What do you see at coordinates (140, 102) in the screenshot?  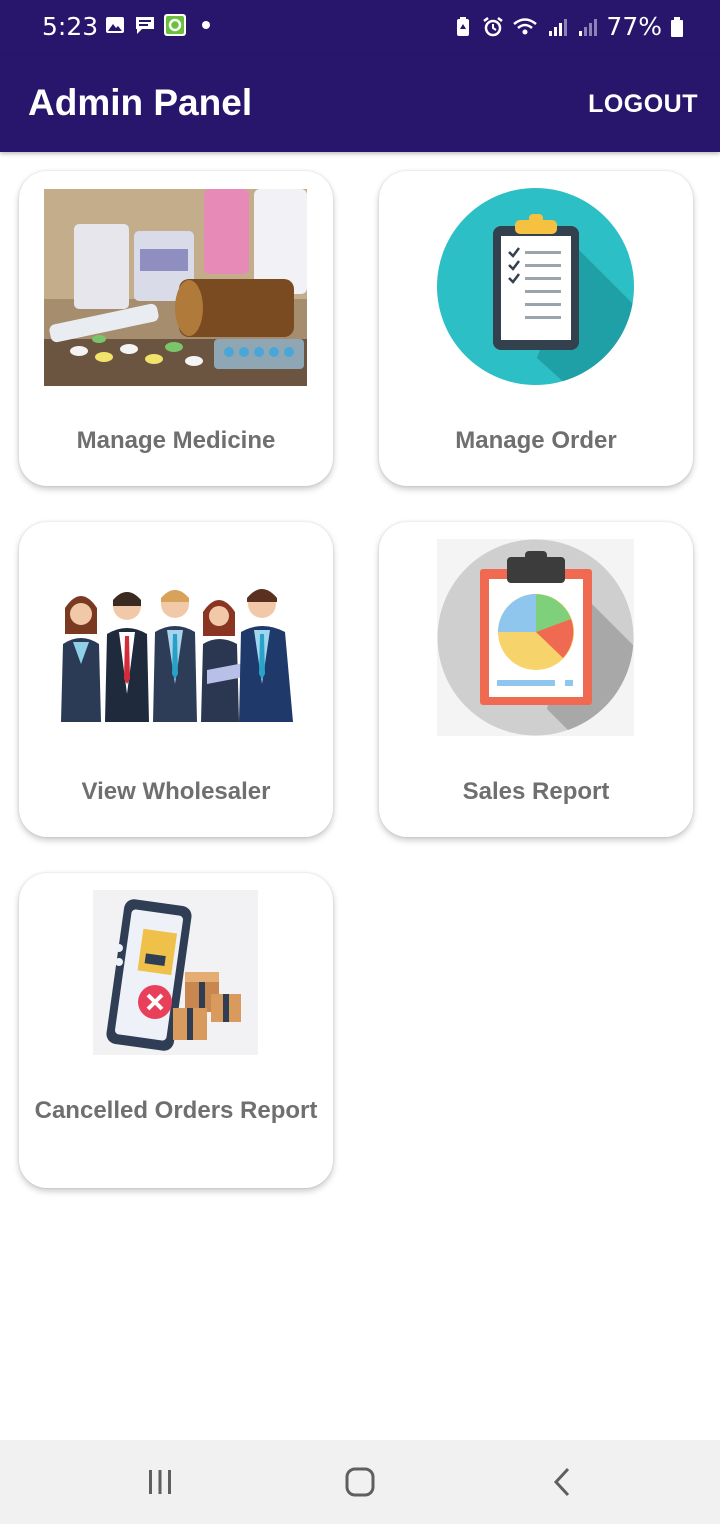 I see `page-title: Admin Panel` at bounding box center [140, 102].